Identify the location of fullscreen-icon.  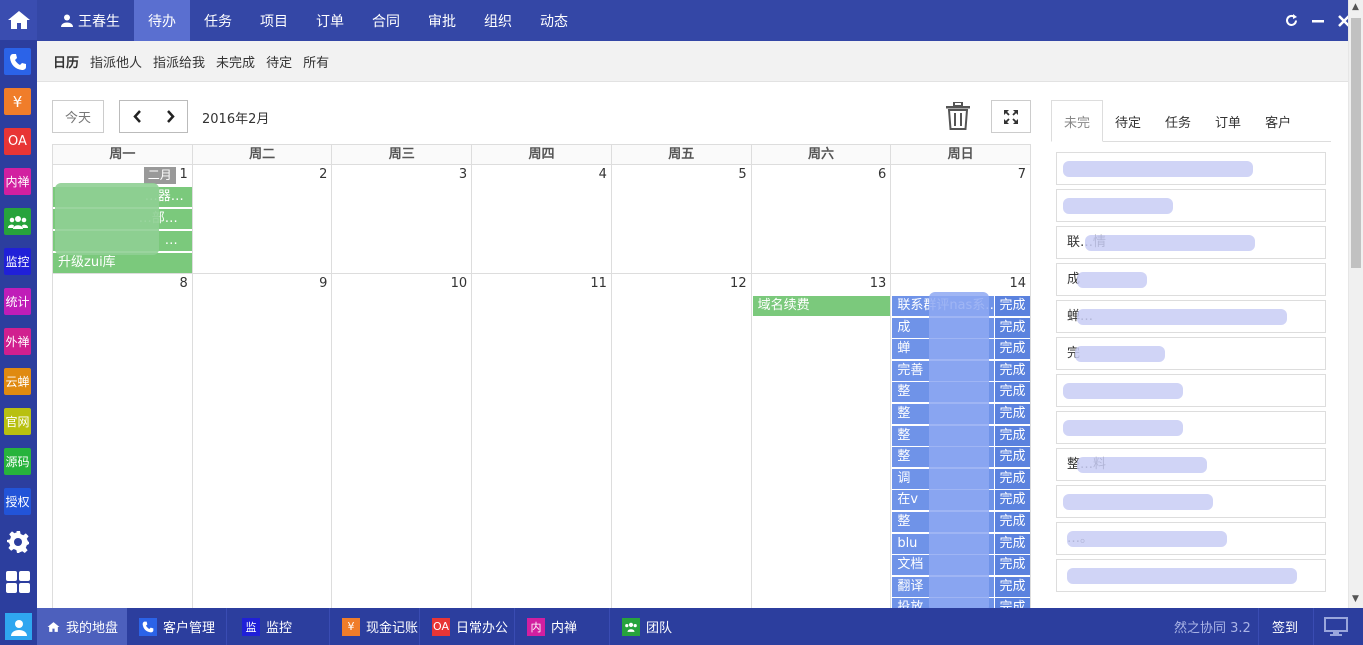
(1011, 116).